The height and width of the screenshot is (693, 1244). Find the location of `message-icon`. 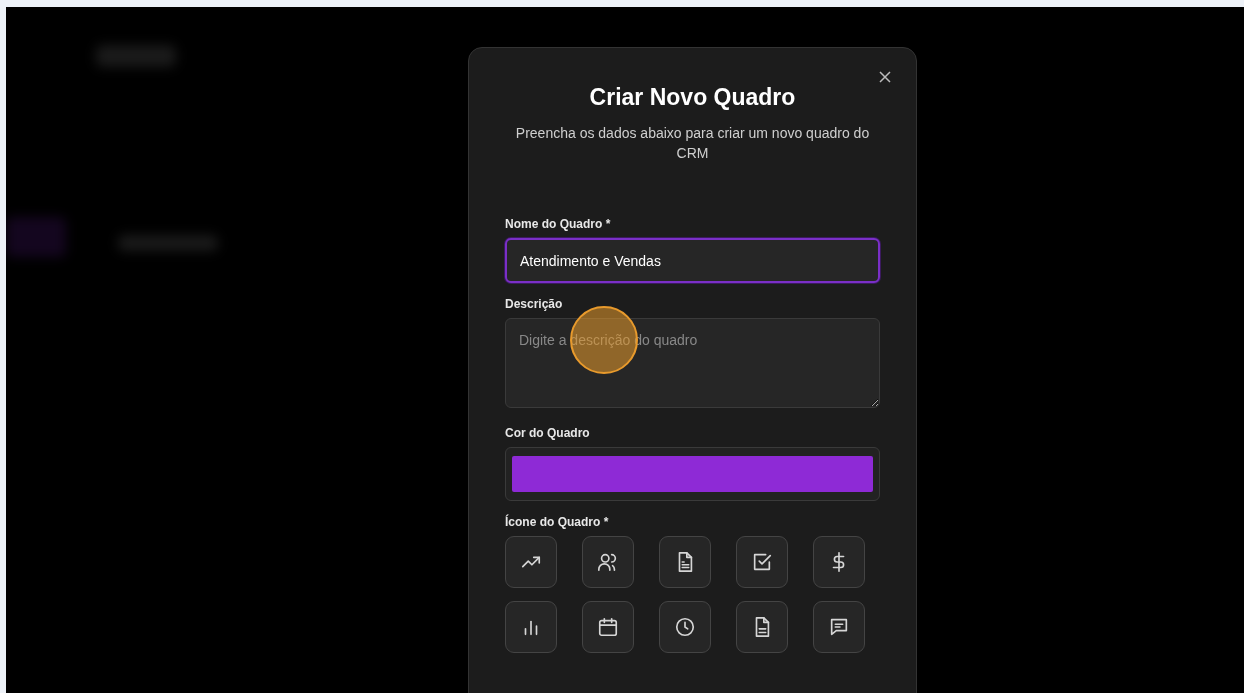

message-icon is located at coordinates (839, 627).